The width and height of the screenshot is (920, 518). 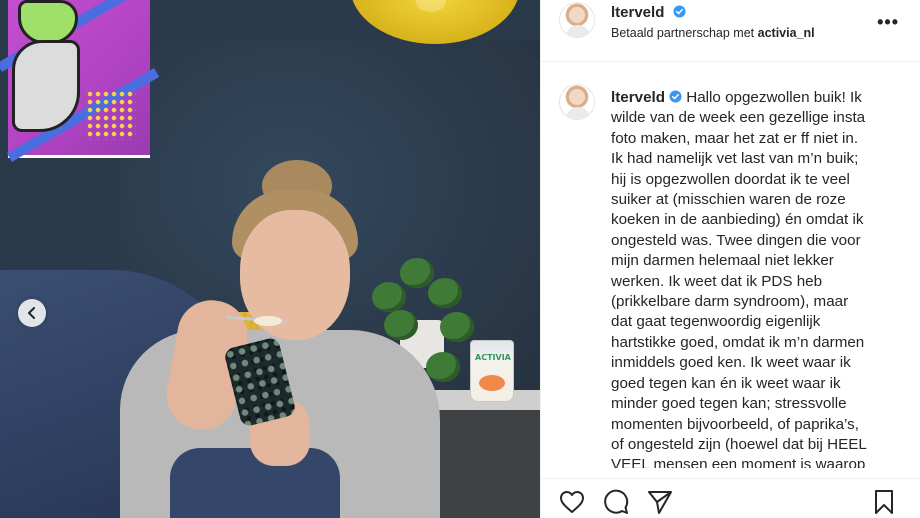 What do you see at coordinates (739, 444) in the screenshot?
I see `caption-line: of ongesteld zijn (hoewel dat bij HEEL` at bounding box center [739, 444].